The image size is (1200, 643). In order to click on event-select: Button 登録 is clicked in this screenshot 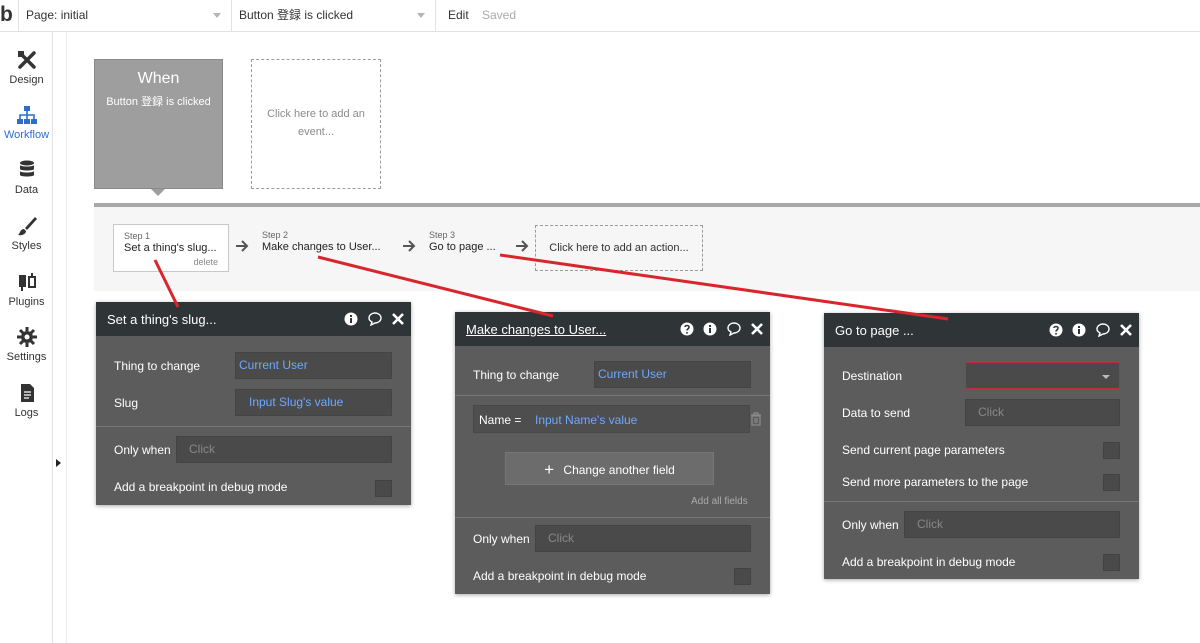, I will do `click(332, 16)`.